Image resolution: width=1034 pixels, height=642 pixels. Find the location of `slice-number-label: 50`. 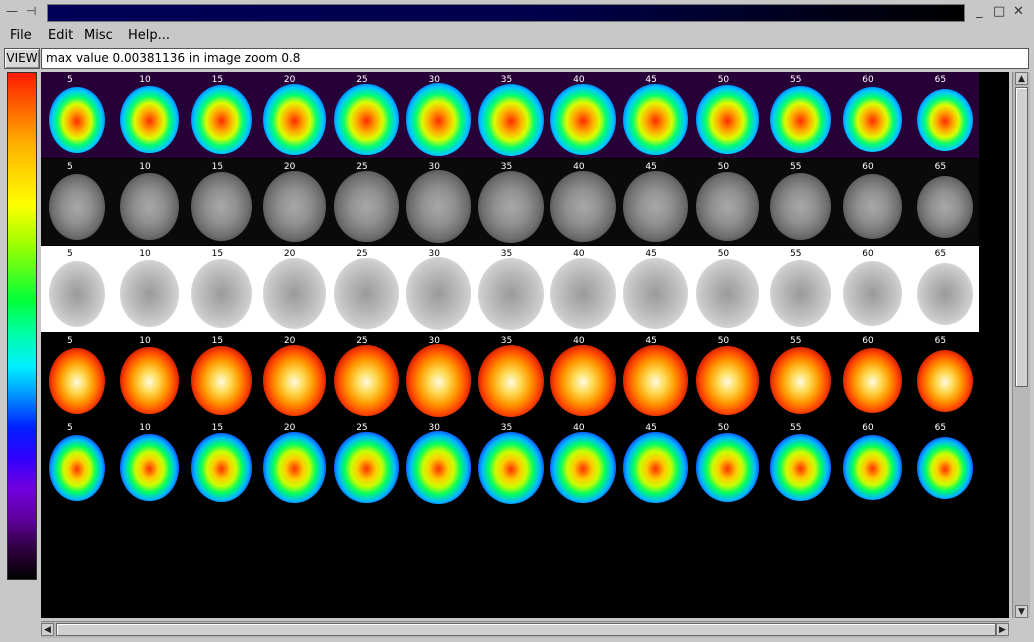

slice-number-label: 50 is located at coordinates (723, 167).